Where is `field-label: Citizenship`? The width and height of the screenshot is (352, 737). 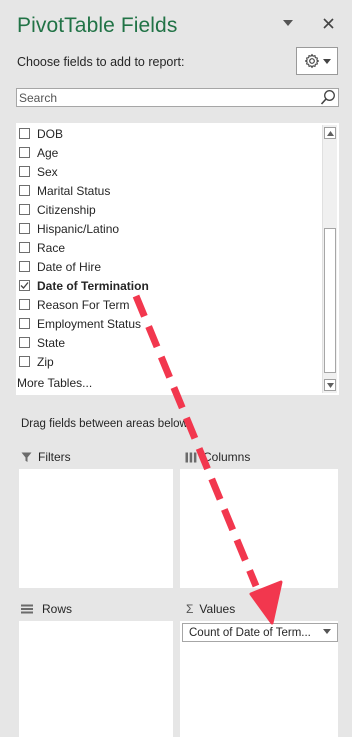 field-label: Citizenship is located at coordinates (66, 209).